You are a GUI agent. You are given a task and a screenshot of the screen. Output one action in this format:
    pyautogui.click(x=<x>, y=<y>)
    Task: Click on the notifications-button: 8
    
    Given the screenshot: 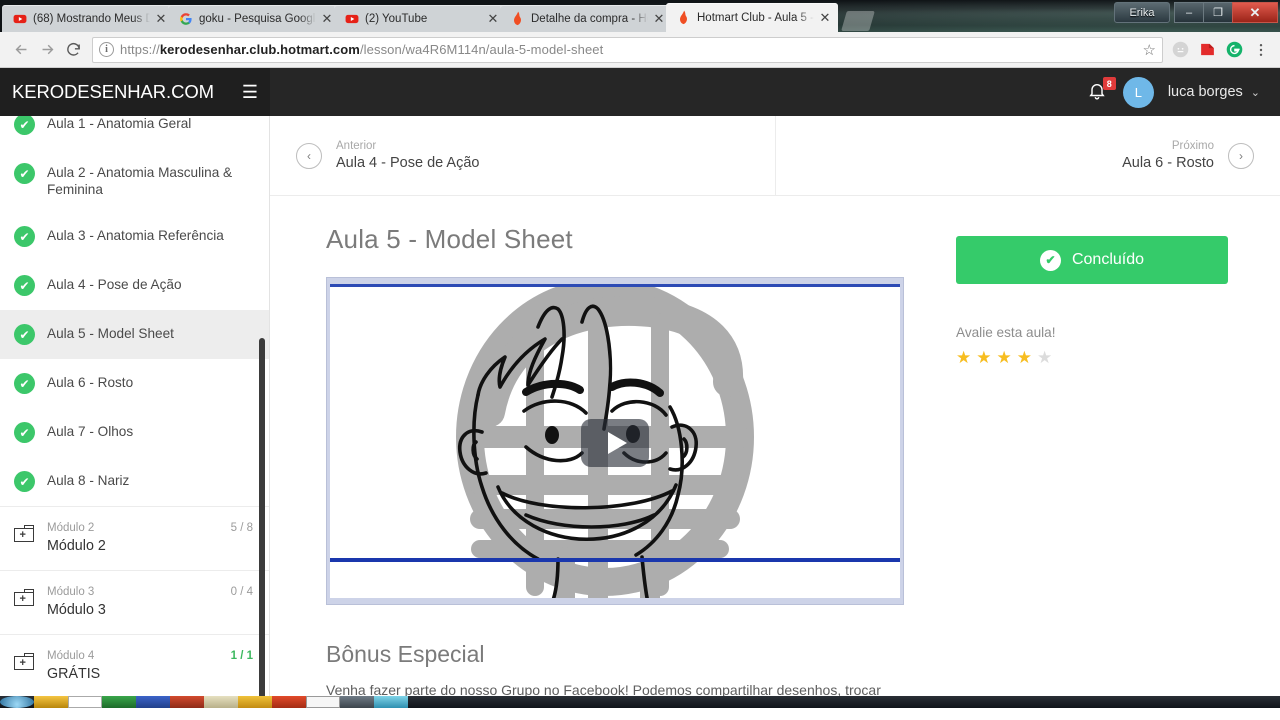 What is the action you would take?
    pyautogui.click(x=1101, y=90)
    